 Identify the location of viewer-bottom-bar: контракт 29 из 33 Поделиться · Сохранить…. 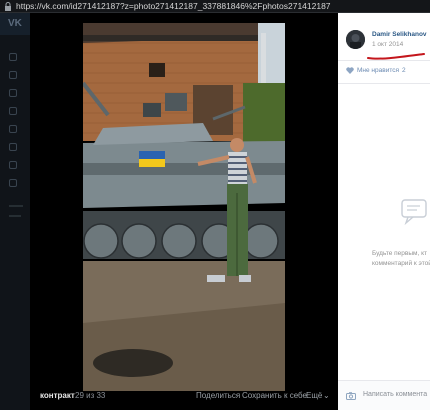
(184, 396).